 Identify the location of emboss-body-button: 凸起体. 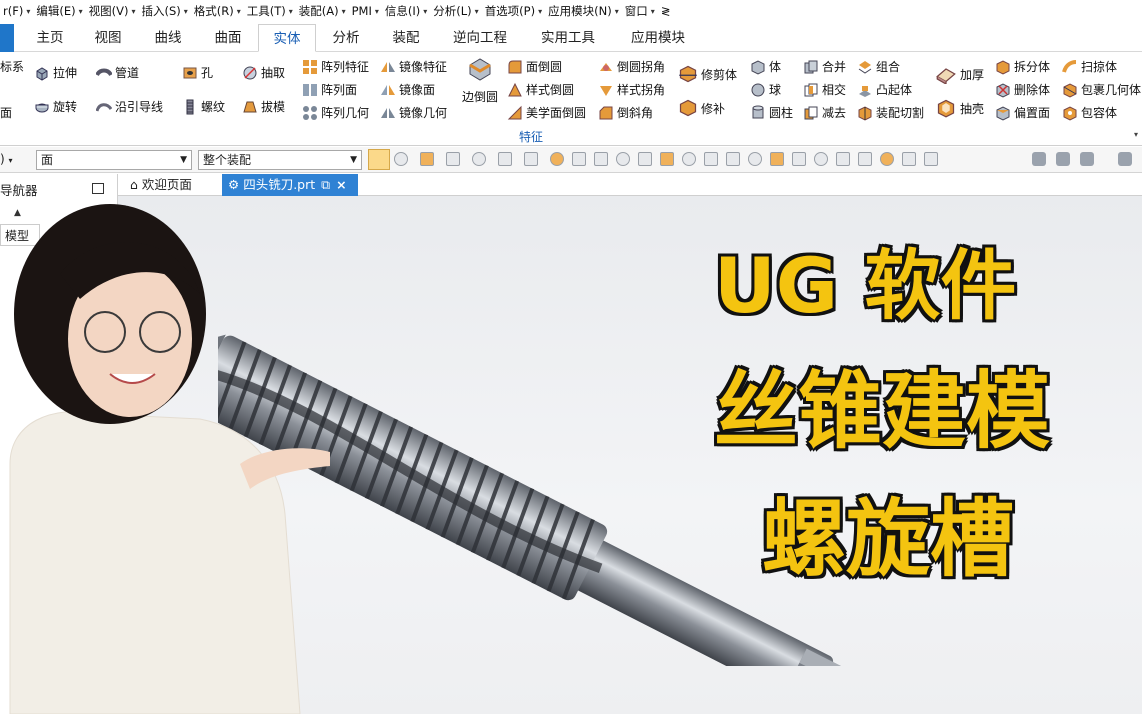
(884, 89).